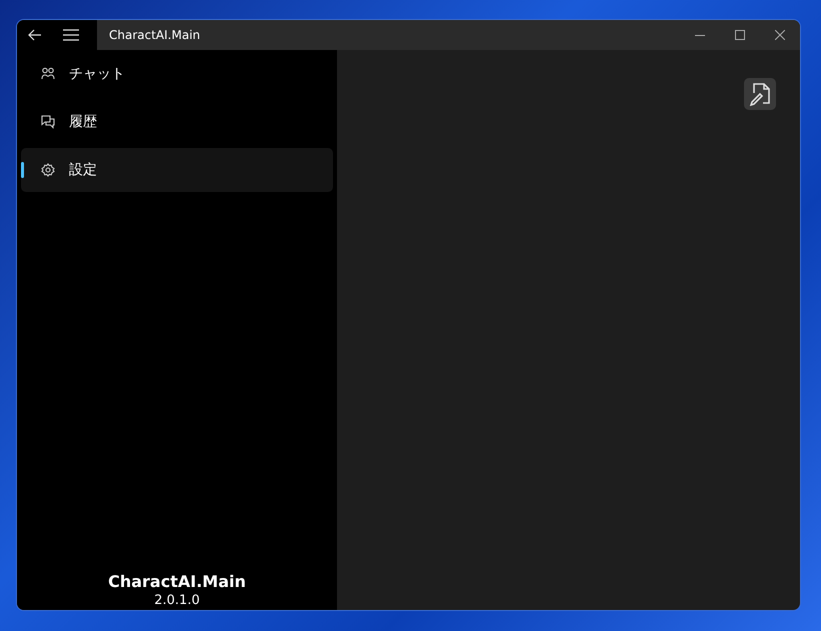 Image resolution: width=821 pixels, height=631 pixels. Describe the element at coordinates (48, 74) in the screenshot. I see `people-icon` at that location.